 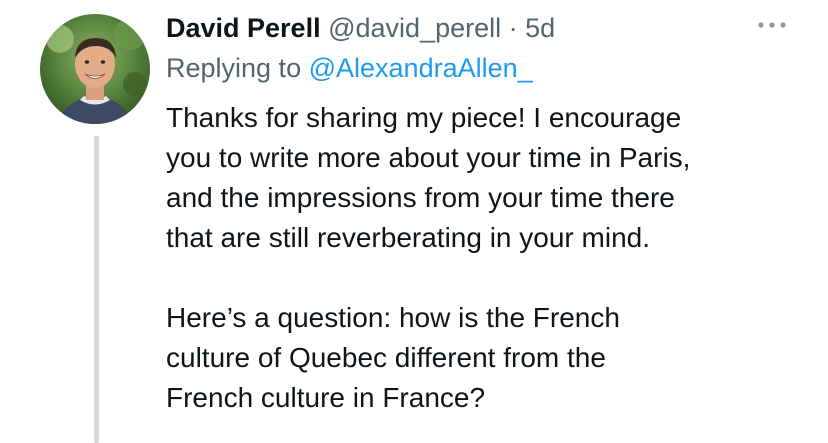 What do you see at coordinates (414, 28) in the screenshot?
I see `author-handle: @david_perell` at bounding box center [414, 28].